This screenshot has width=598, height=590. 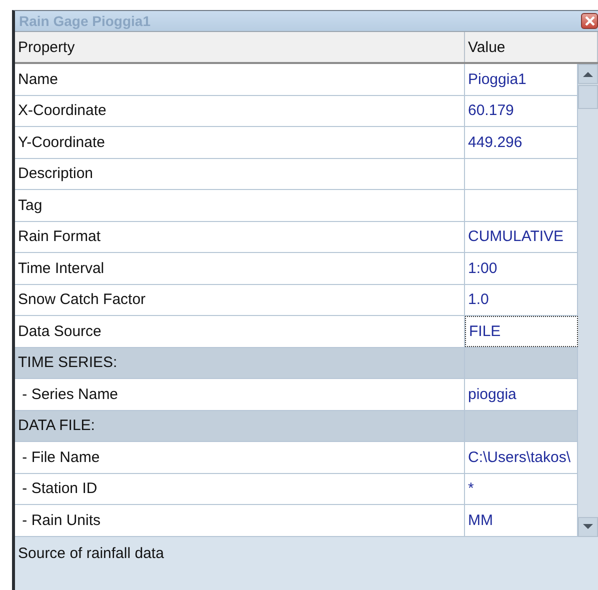 What do you see at coordinates (240, 394) in the screenshot?
I see `property-name: - Series Name` at bounding box center [240, 394].